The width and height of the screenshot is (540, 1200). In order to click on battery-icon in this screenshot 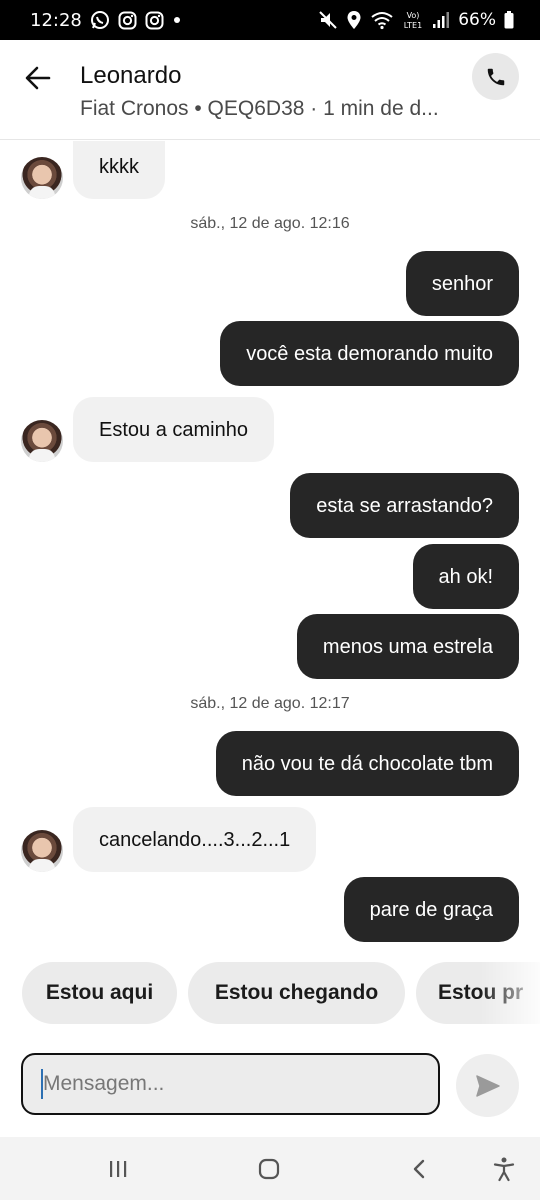, I will do `click(509, 20)`.